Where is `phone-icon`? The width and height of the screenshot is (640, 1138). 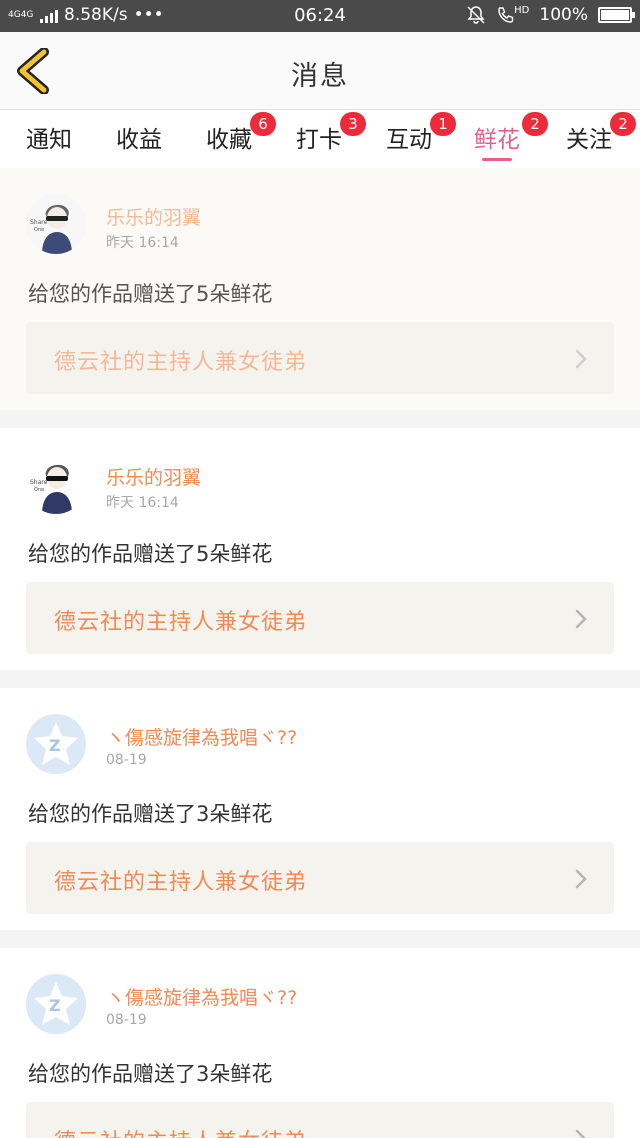
phone-icon is located at coordinates (506, 15).